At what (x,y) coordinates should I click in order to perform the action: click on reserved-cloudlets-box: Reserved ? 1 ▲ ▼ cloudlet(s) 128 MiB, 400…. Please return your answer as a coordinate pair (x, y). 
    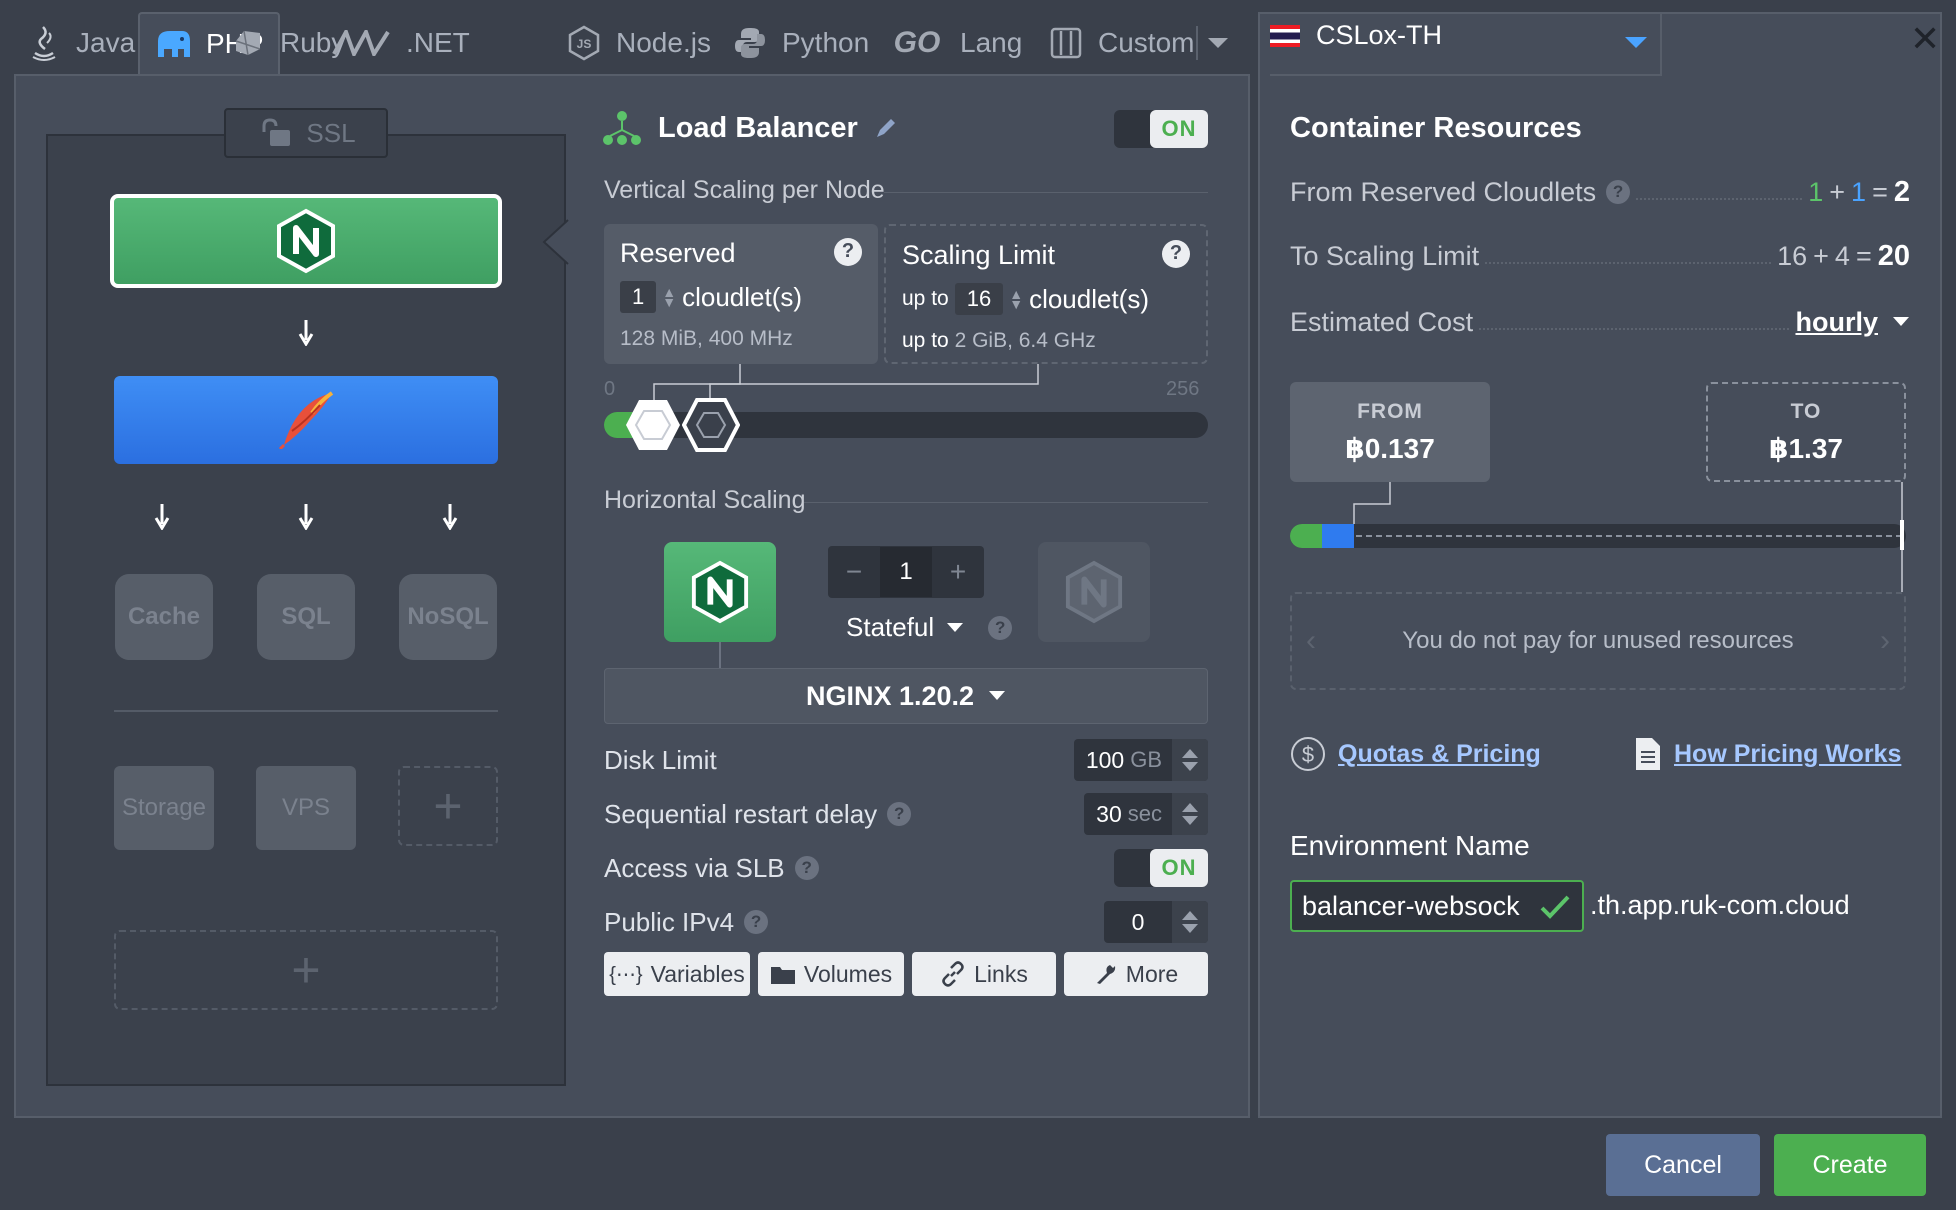
    Looking at the image, I should click on (741, 294).